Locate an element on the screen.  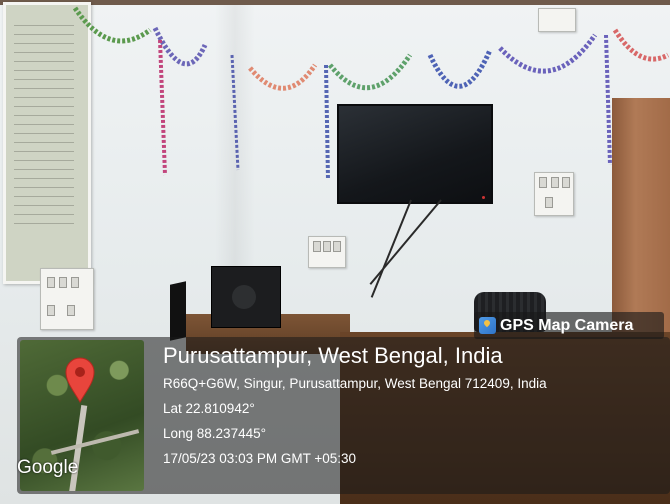
speaker is located at coordinates (246, 297).